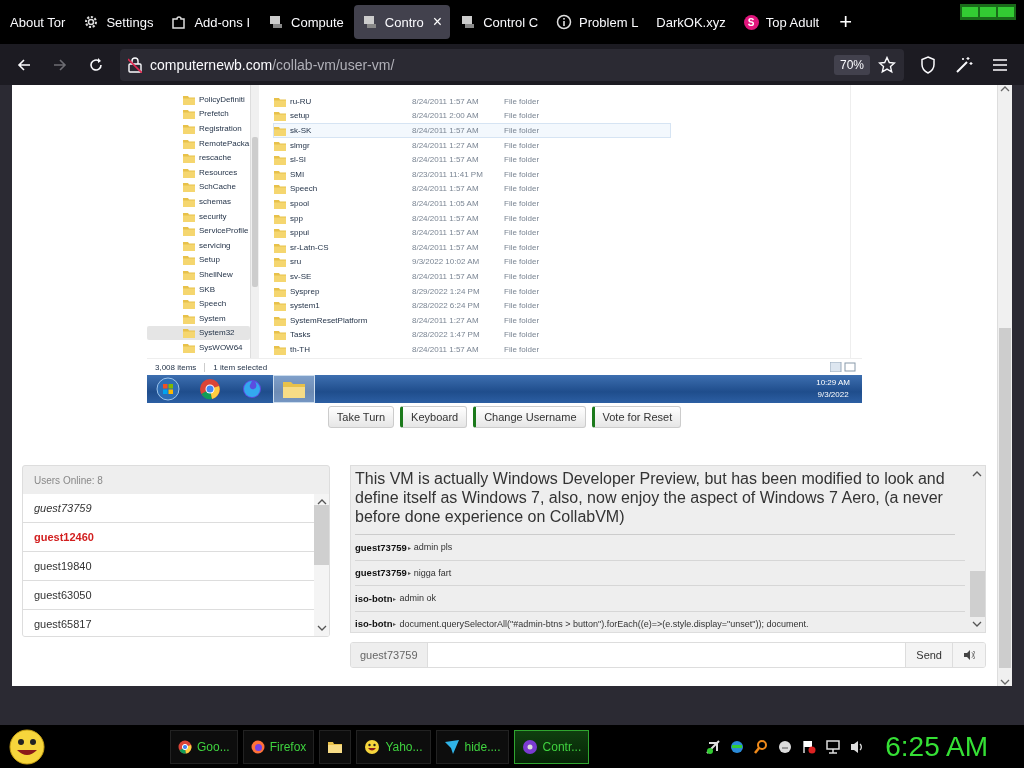 The image size is (1024, 768). Describe the element at coordinates (301, 101) in the screenshot. I see `file-name: ru-RU` at that location.